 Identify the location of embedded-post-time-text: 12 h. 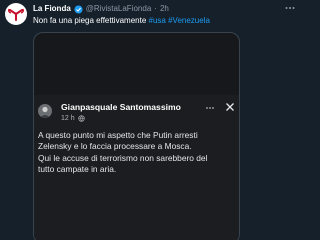
(68, 118).